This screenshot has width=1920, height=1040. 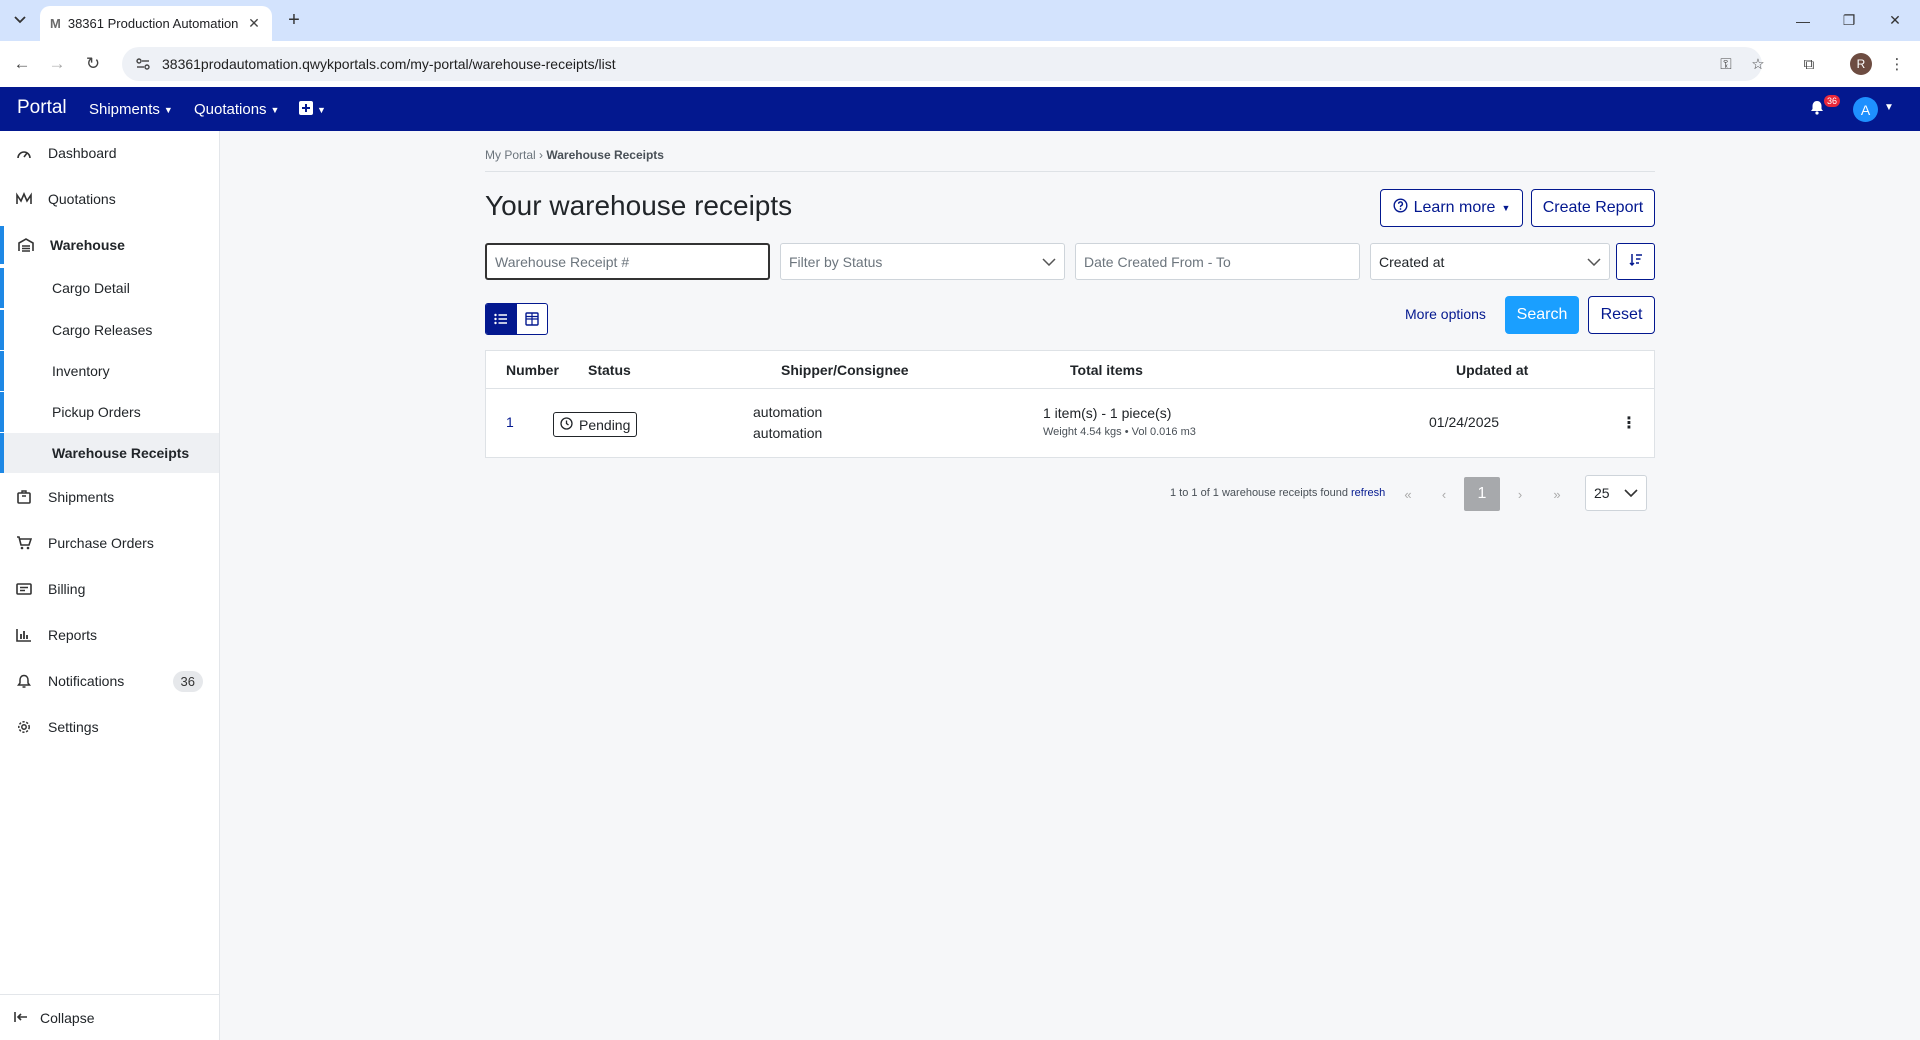 I want to click on sidebar-item-notifications: Notifications 36, so click(x=109, y=681).